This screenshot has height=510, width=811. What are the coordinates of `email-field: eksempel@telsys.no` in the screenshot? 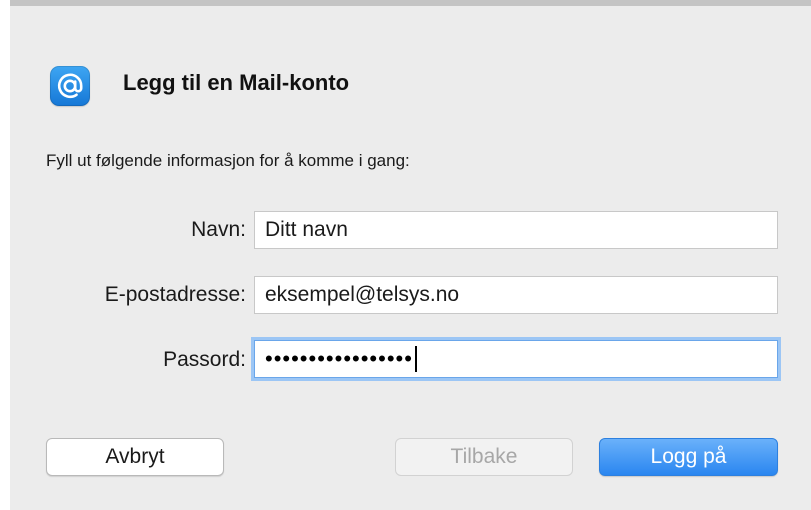 It's located at (516, 295).